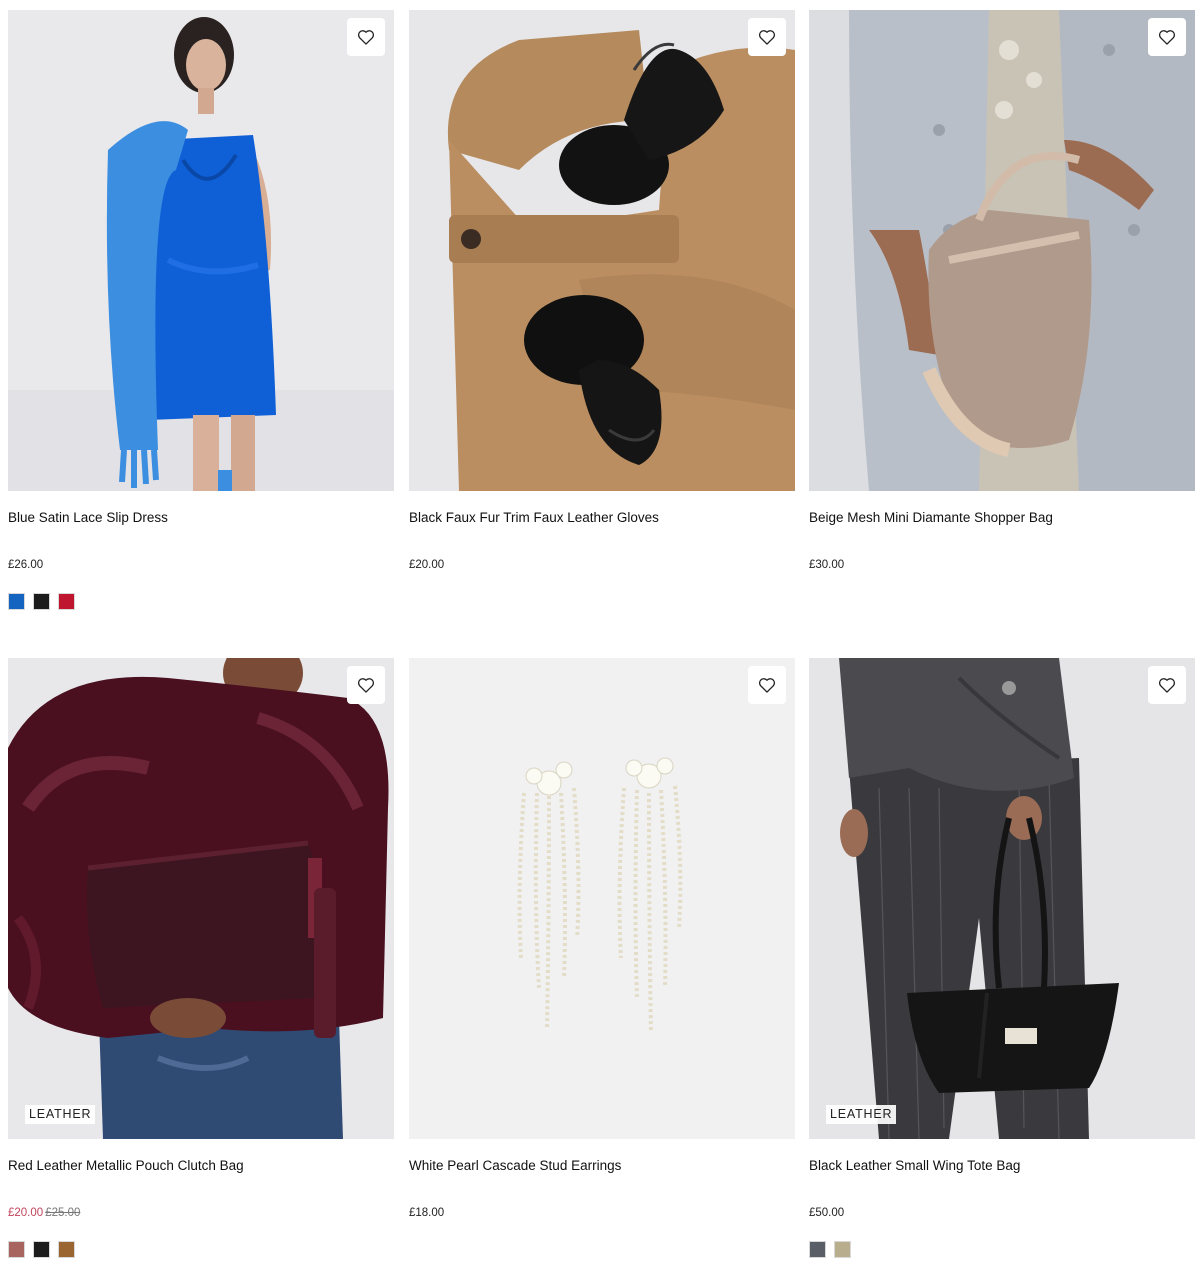  I want to click on product-name: Blue Satin Lace Slip Dress, so click(201, 518).